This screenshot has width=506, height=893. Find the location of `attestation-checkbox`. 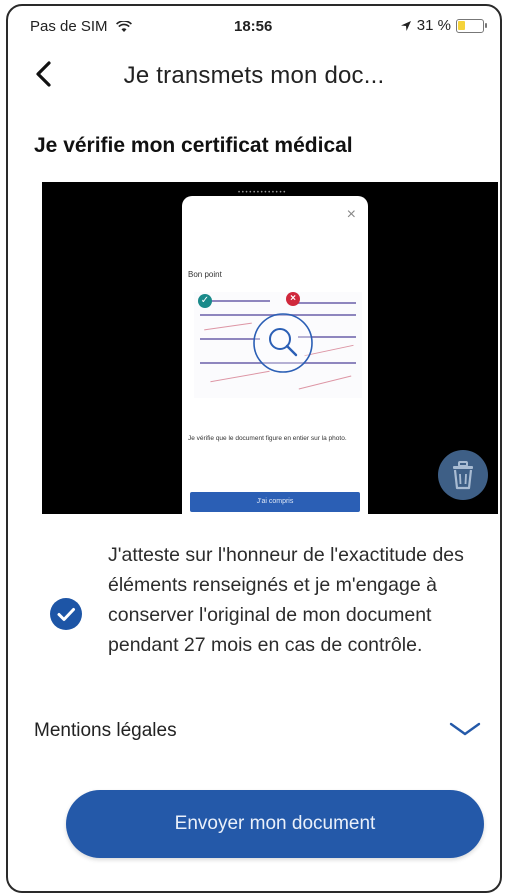

attestation-checkbox is located at coordinates (66, 614).